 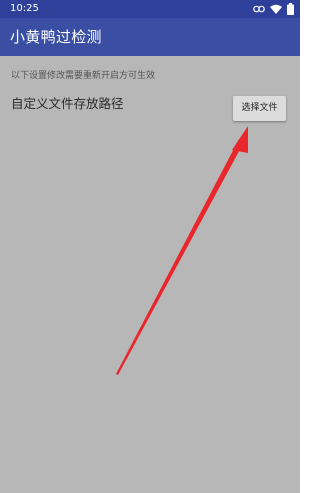 What do you see at coordinates (24, 8) in the screenshot?
I see `status-time: 10:25` at bounding box center [24, 8].